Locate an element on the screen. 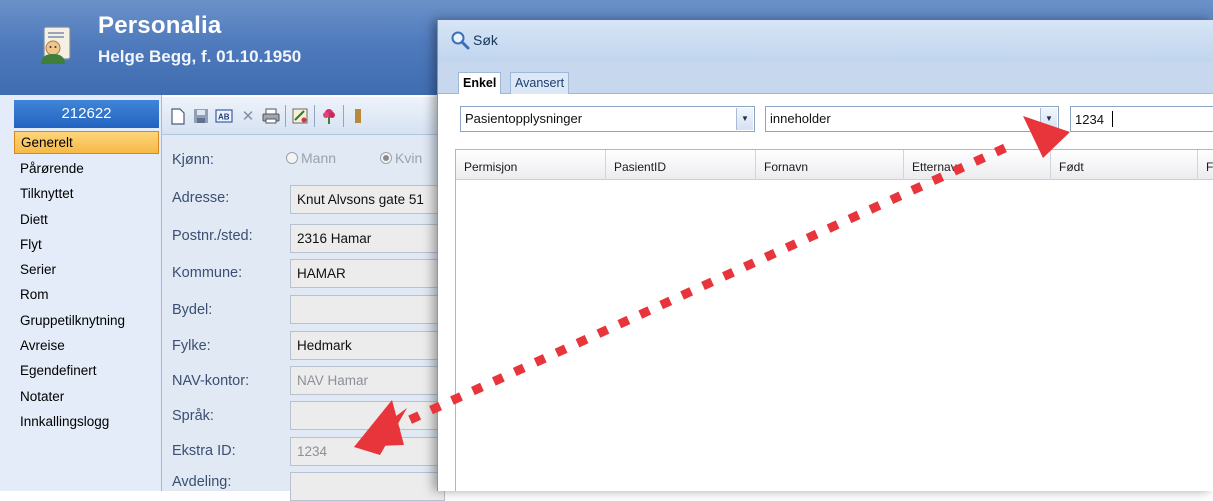 Image resolution: width=1213 pixels, height=501 pixels. municipality-field: HAMAR is located at coordinates (367, 273).